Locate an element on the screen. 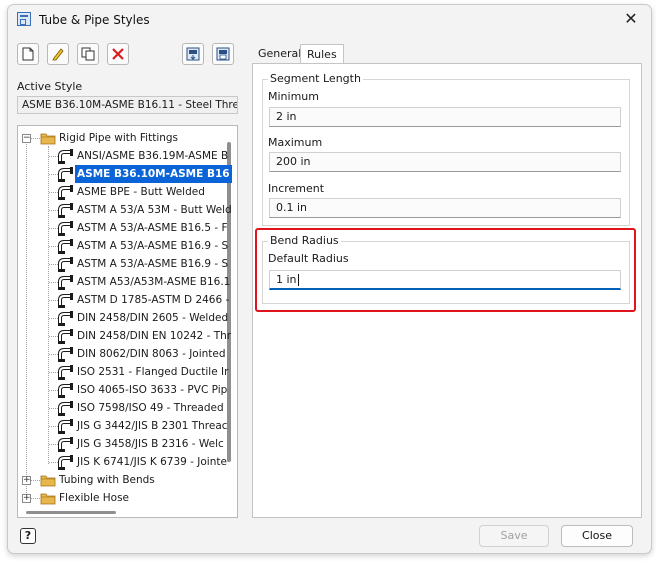  tree-node-label: Rigid Pipe with Fittings is located at coordinates (119, 138).